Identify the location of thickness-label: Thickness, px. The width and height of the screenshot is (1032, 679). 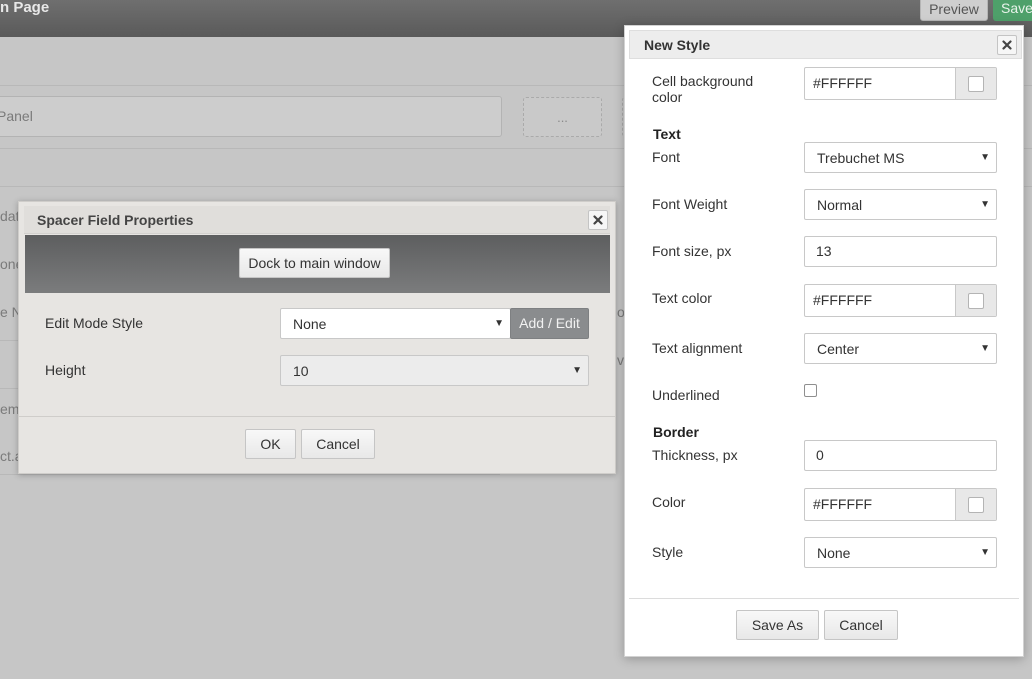
(695, 455).